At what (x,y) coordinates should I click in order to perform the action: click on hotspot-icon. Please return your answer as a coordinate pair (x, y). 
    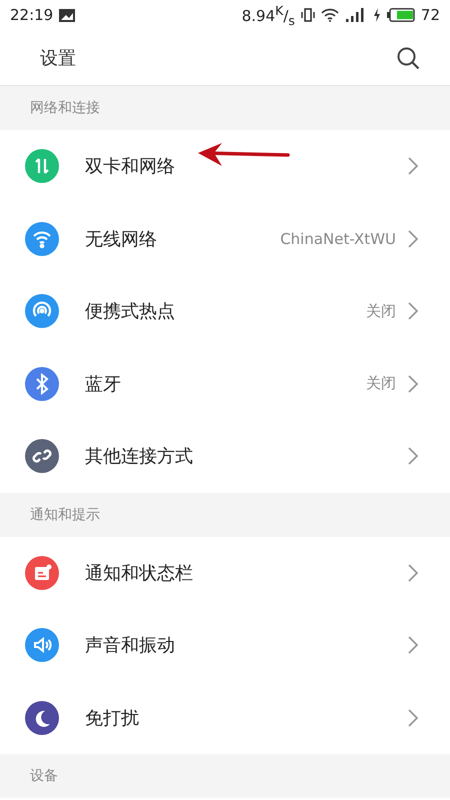
    Looking at the image, I should click on (42, 311).